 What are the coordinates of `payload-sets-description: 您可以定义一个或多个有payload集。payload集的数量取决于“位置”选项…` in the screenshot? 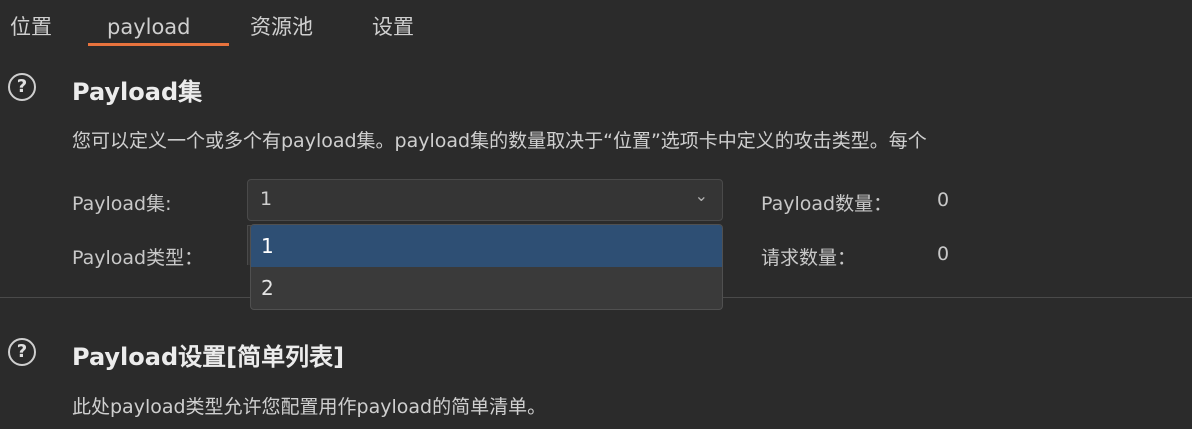 It's located at (499, 141).